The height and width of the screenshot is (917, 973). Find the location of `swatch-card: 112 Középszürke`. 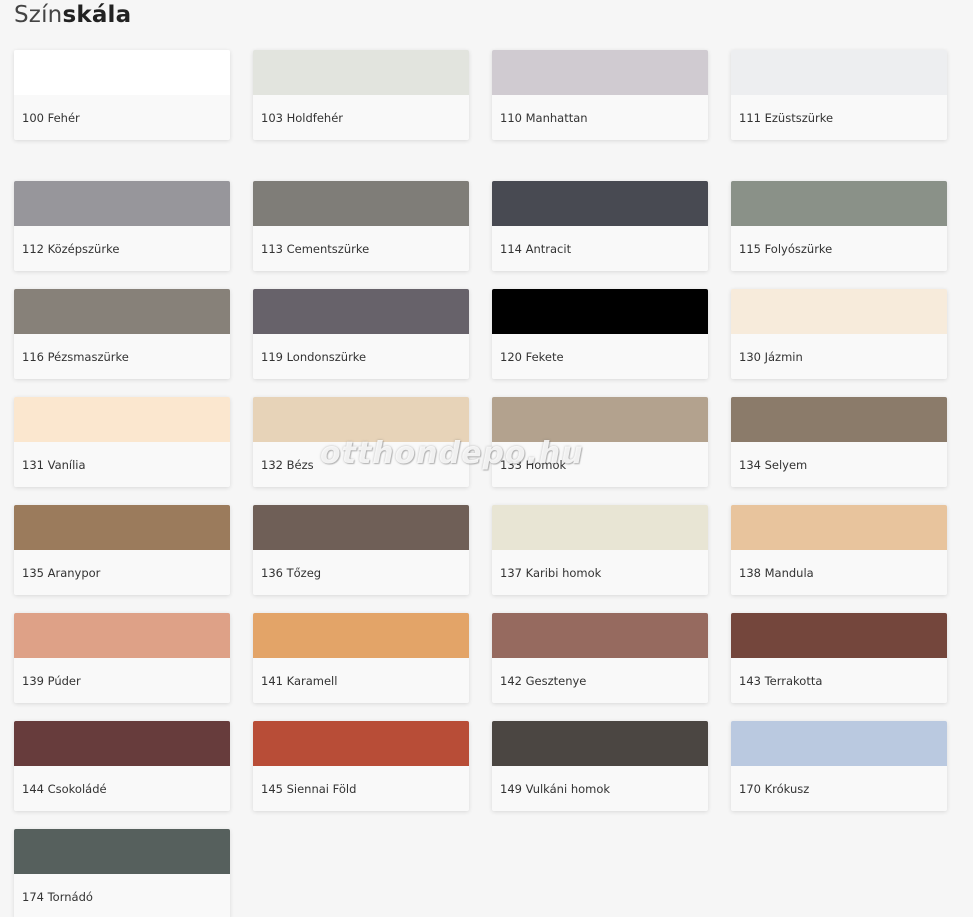

swatch-card: 112 Középszürke is located at coordinates (122, 226).